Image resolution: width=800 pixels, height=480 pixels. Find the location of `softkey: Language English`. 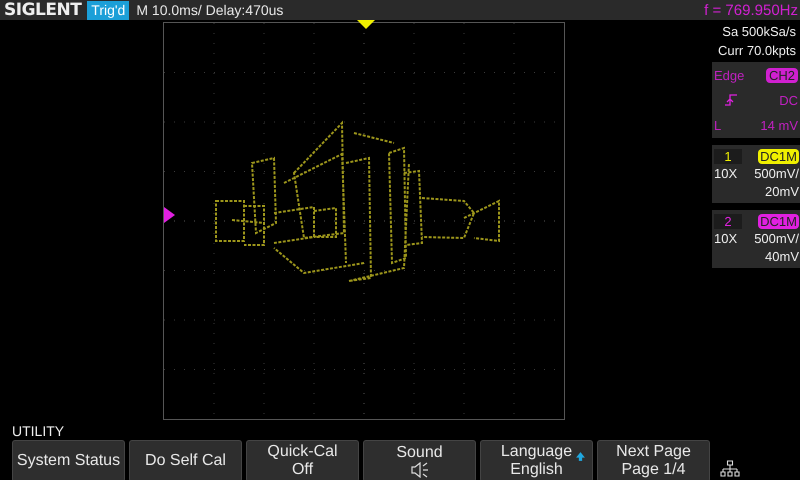

softkey: Language English is located at coordinates (536, 460).